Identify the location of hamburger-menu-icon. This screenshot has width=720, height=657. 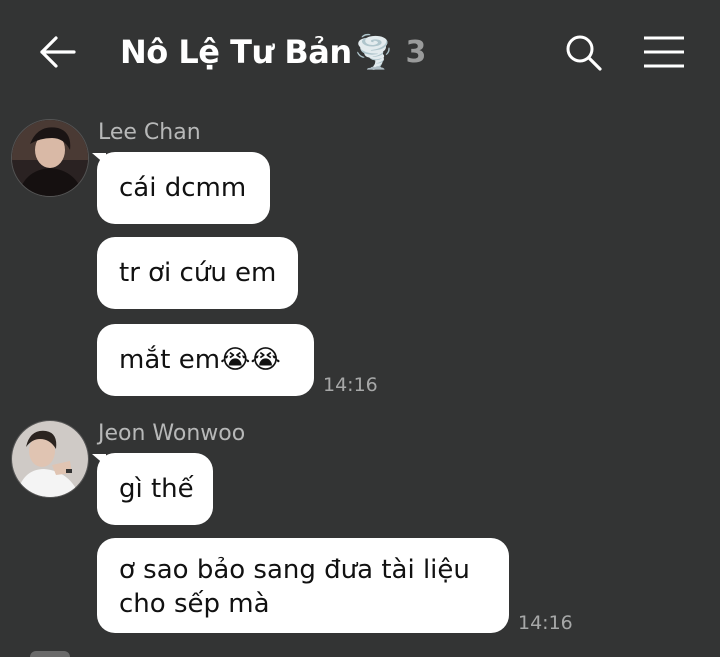
(664, 52).